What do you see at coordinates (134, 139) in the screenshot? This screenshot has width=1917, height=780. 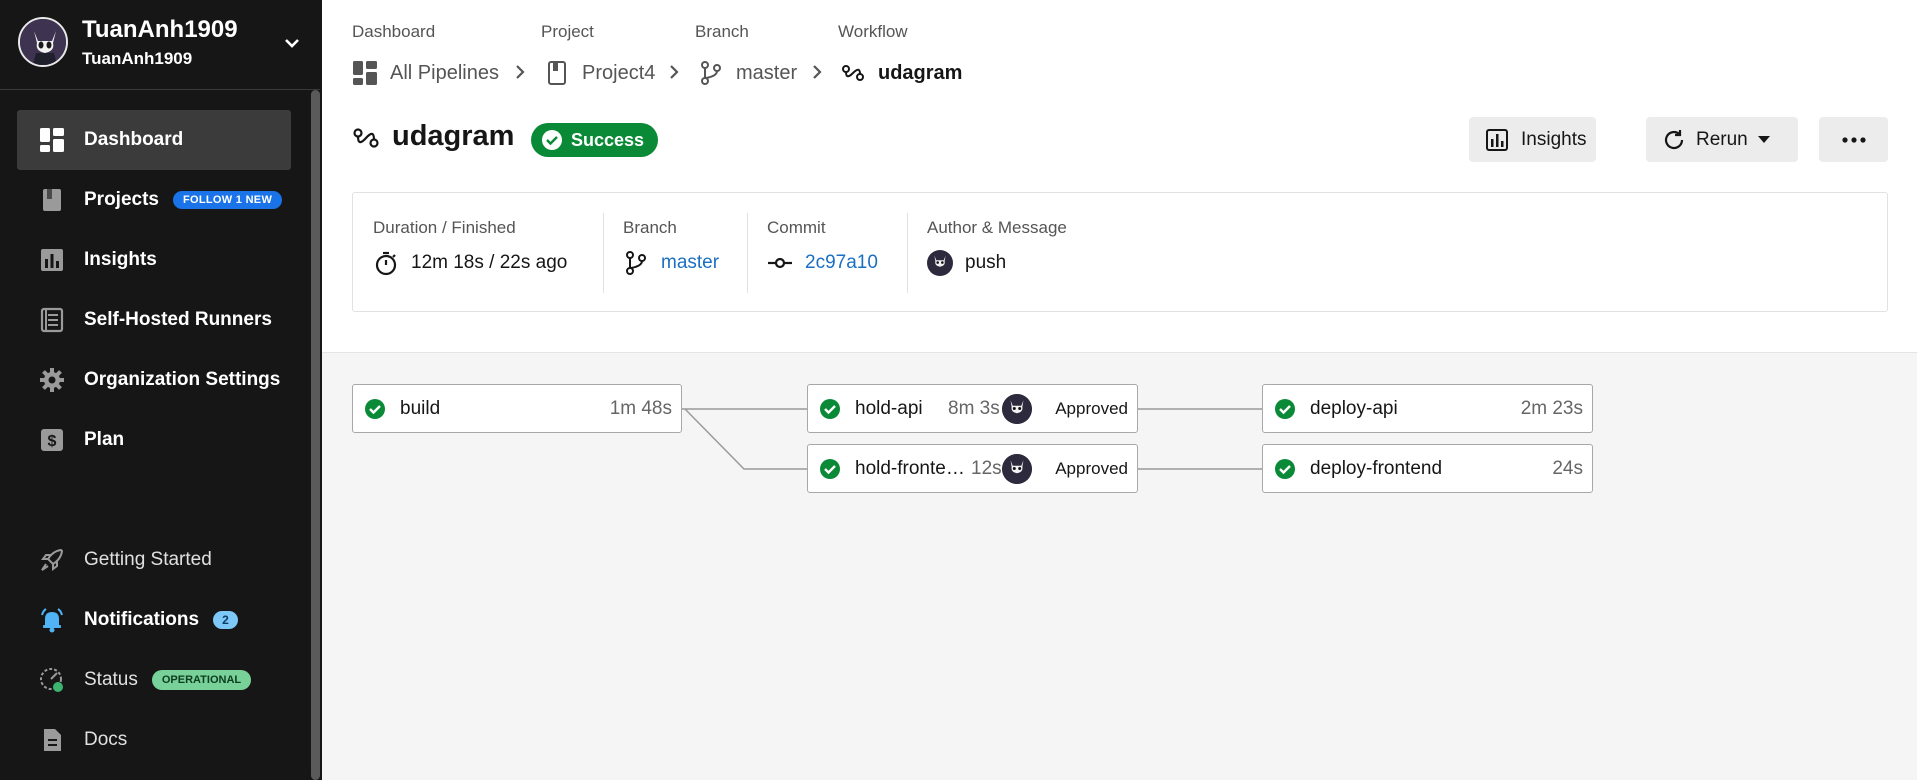 I see `sidebar-item-label: Dashboard` at bounding box center [134, 139].